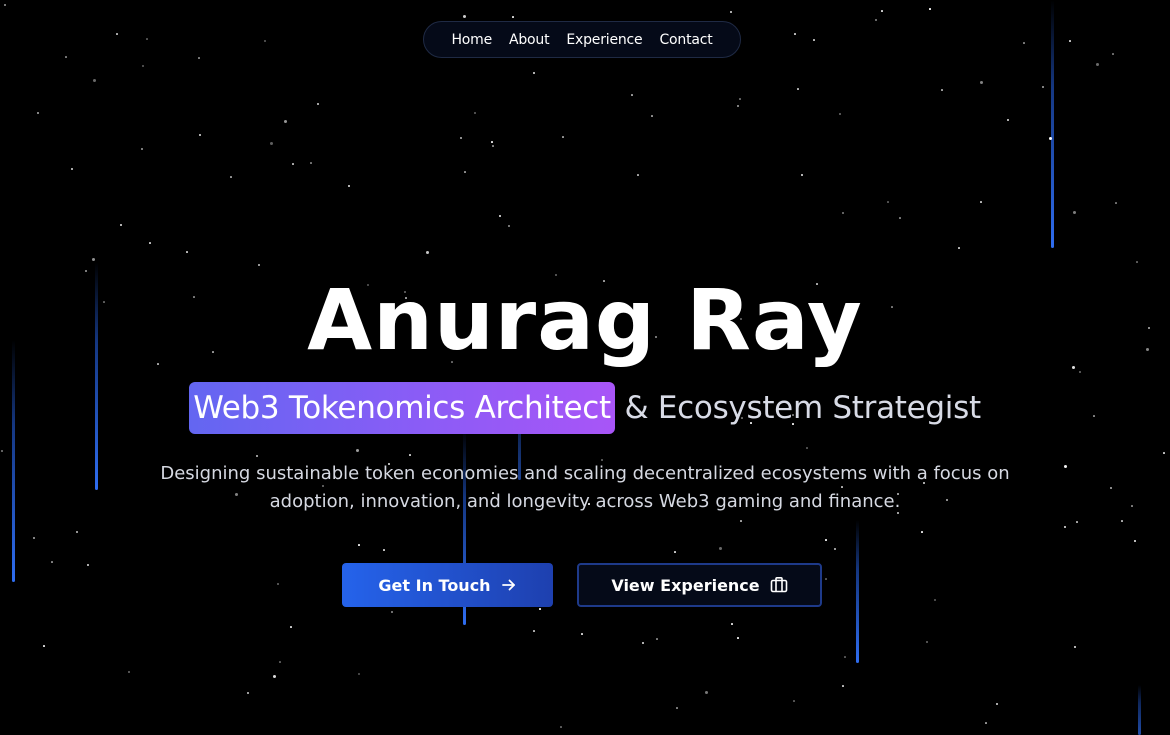  What do you see at coordinates (685, 585) in the screenshot?
I see `view-experience-label: View Experience` at bounding box center [685, 585].